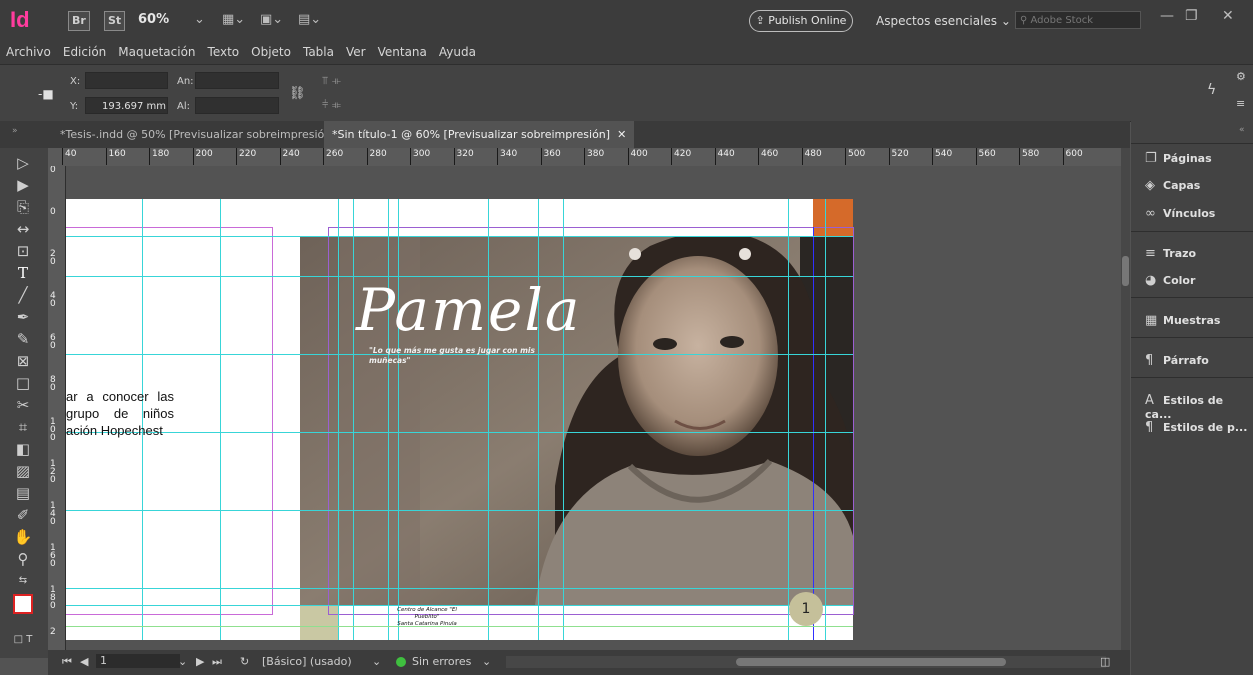 The height and width of the screenshot is (675, 1253). What do you see at coordinates (23, 295) in the screenshot?
I see `line-tool-icon: ╱` at bounding box center [23, 295].